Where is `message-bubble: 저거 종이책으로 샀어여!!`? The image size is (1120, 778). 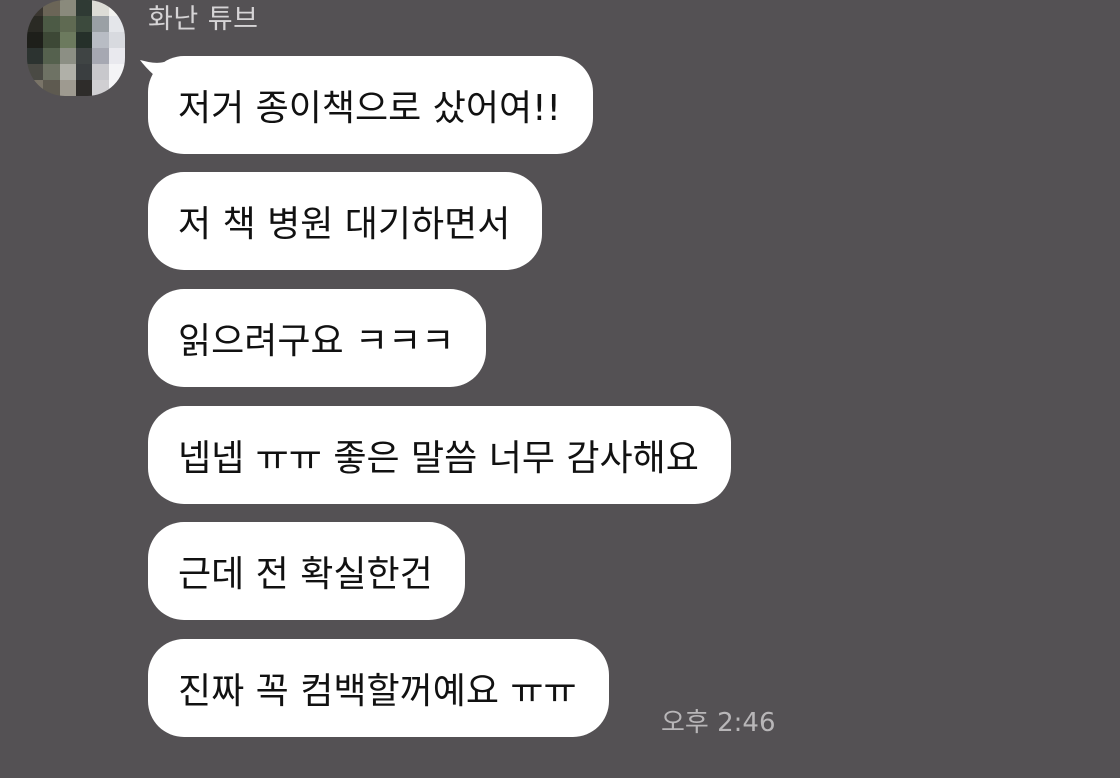 message-bubble: 저거 종이책으로 샀어여!! is located at coordinates (370, 105).